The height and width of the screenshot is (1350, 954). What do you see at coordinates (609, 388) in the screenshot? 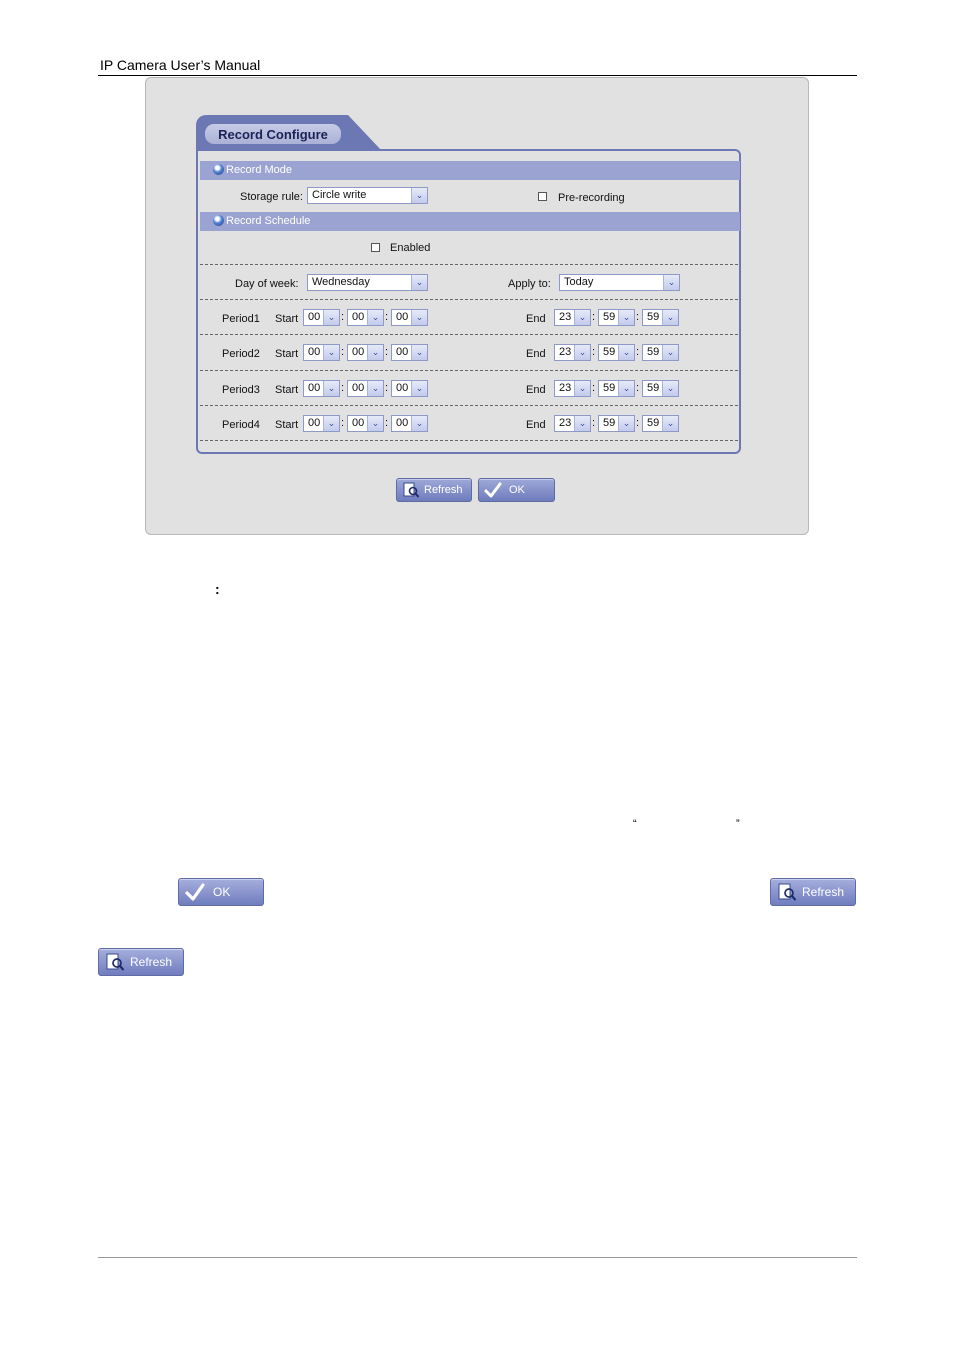
I see `end-minute-value: 59` at bounding box center [609, 388].